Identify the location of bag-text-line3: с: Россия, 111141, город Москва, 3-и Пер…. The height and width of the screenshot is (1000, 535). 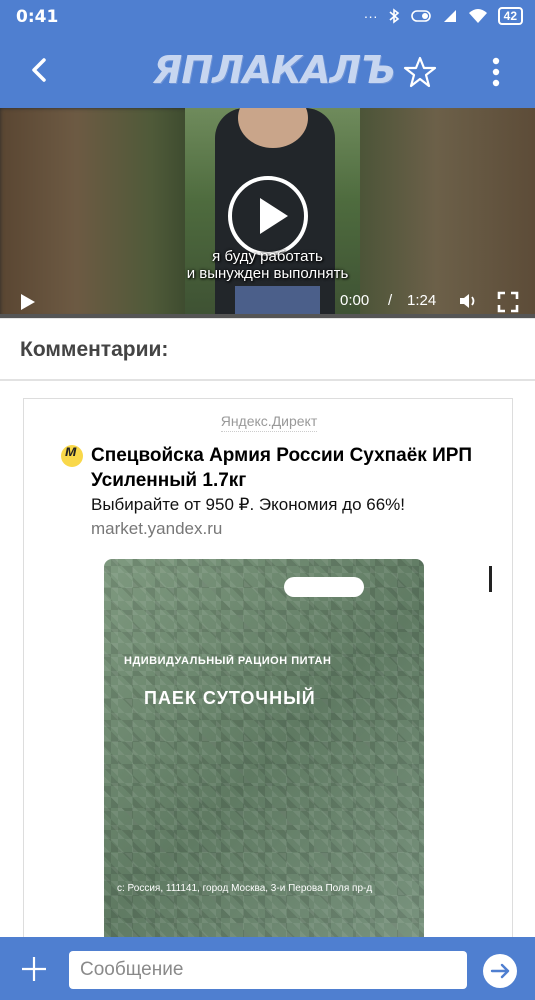
(245, 888).